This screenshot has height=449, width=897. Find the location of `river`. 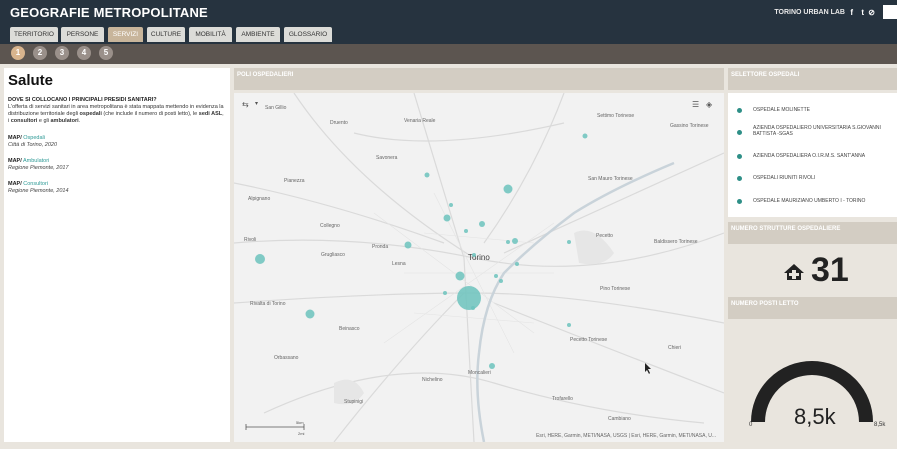

river is located at coordinates (575, 301).